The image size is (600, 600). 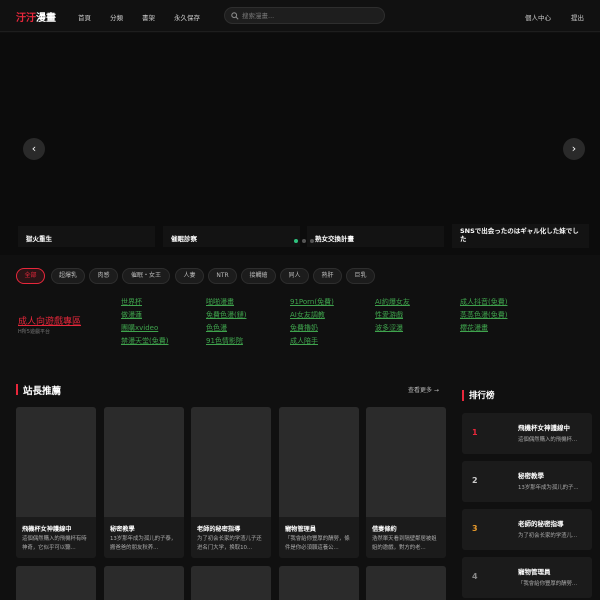 What do you see at coordinates (544, 428) in the screenshot?
I see `rank-title: 飛機杯女神護線中` at bounding box center [544, 428].